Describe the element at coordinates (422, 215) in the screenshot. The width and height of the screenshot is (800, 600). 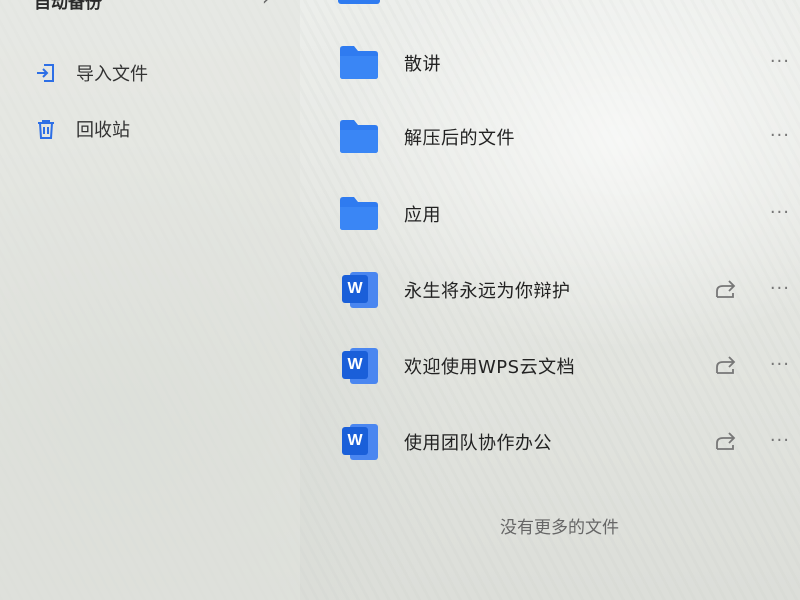
I see `file-name: 应用` at that location.